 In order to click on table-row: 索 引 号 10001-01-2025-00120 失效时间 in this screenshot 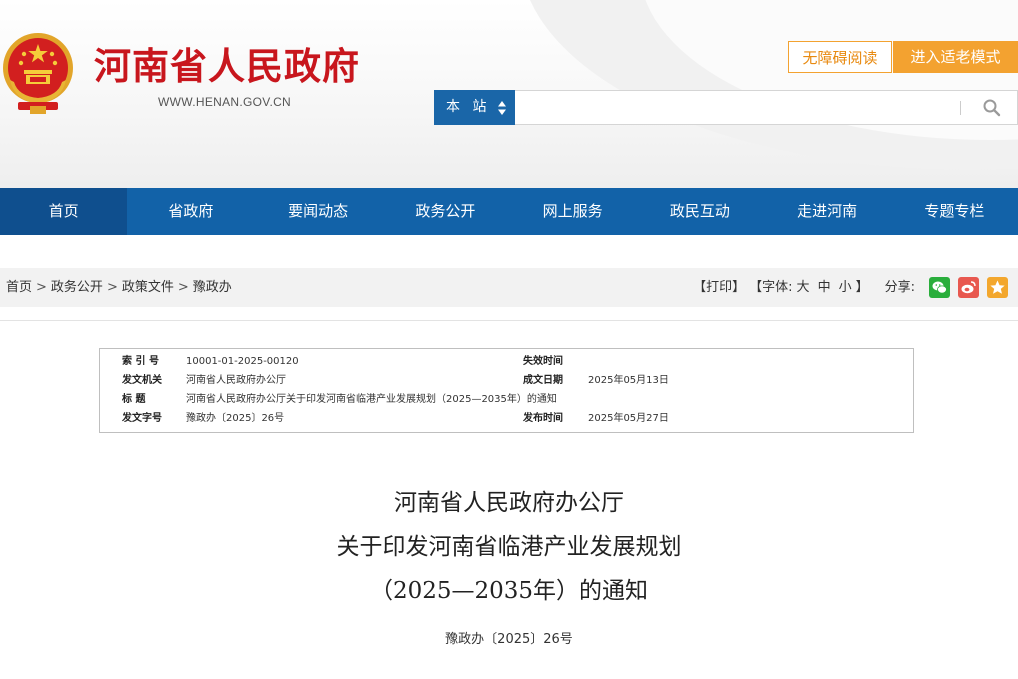, I will do `click(506, 361)`.